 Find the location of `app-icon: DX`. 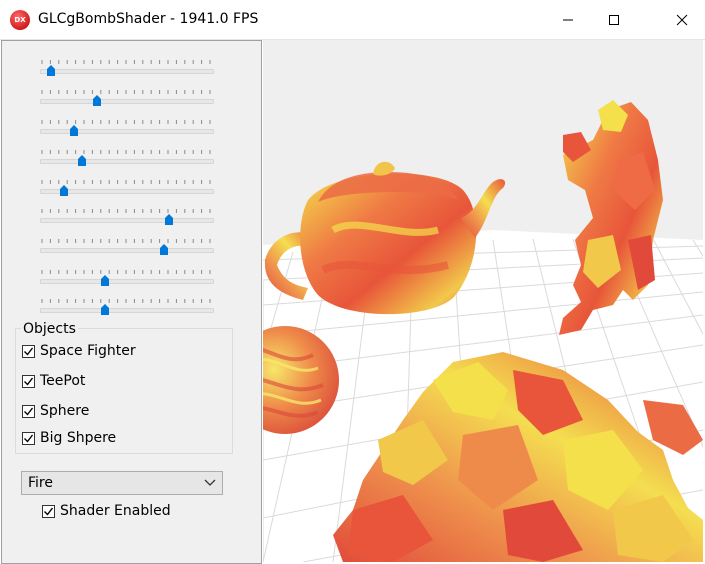

app-icon: DX is located at coordinates (20, 20).